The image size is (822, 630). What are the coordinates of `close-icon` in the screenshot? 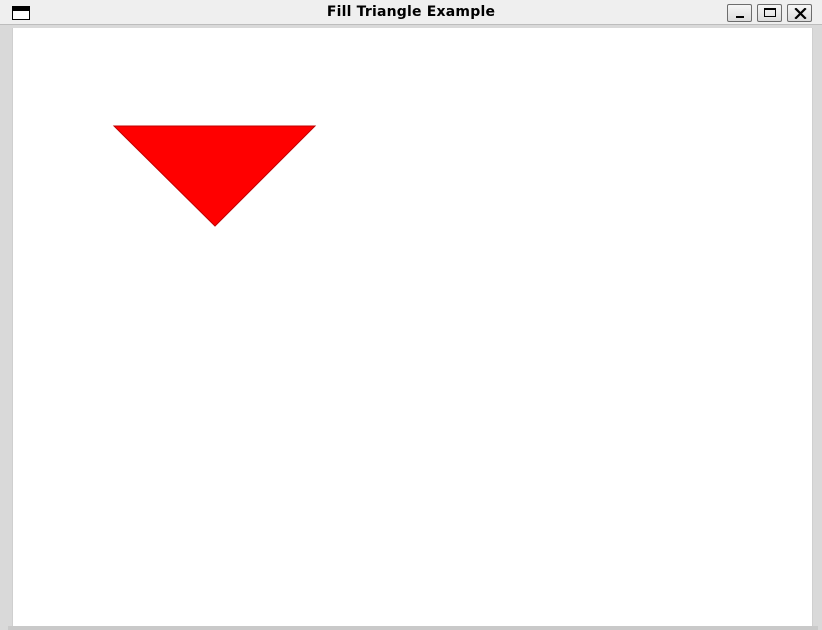 It's located at (800, 13).